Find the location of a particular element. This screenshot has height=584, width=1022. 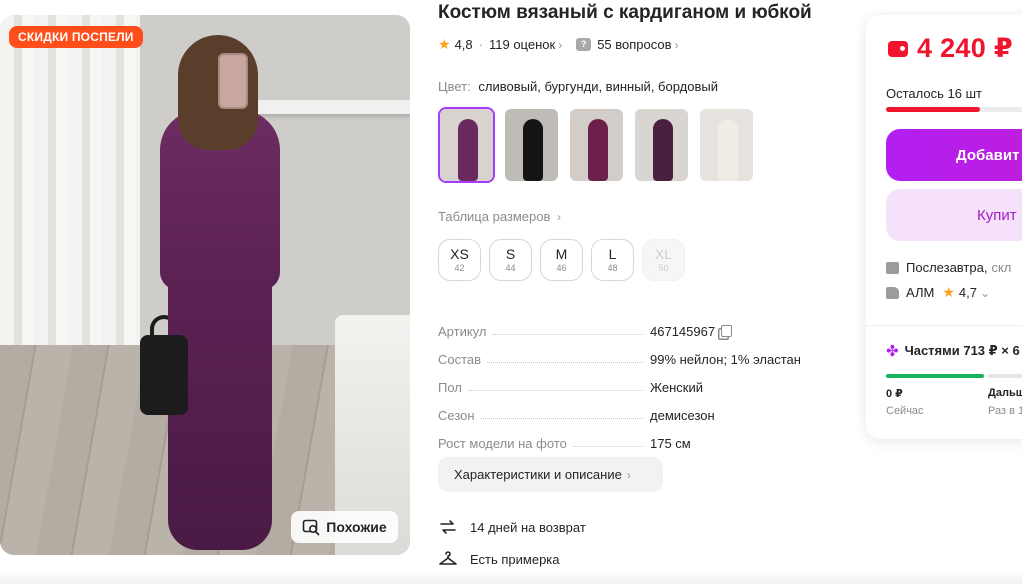

spec-value-text: 467145967 is located at coordinates (683, 331).